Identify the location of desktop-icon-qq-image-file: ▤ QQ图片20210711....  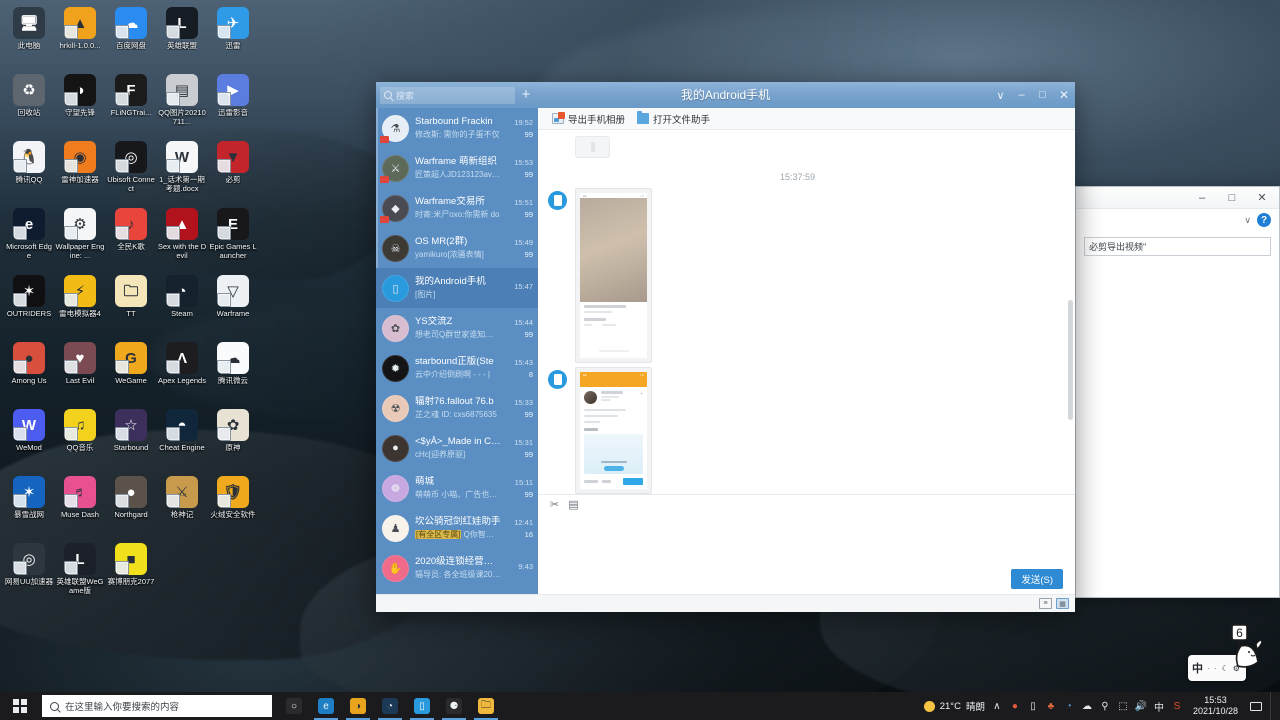
(182, 104).